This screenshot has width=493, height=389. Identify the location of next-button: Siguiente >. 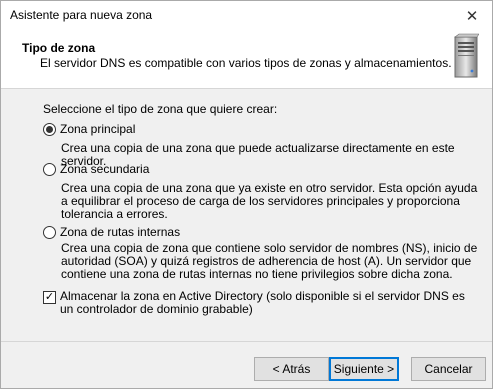
(364, 369).